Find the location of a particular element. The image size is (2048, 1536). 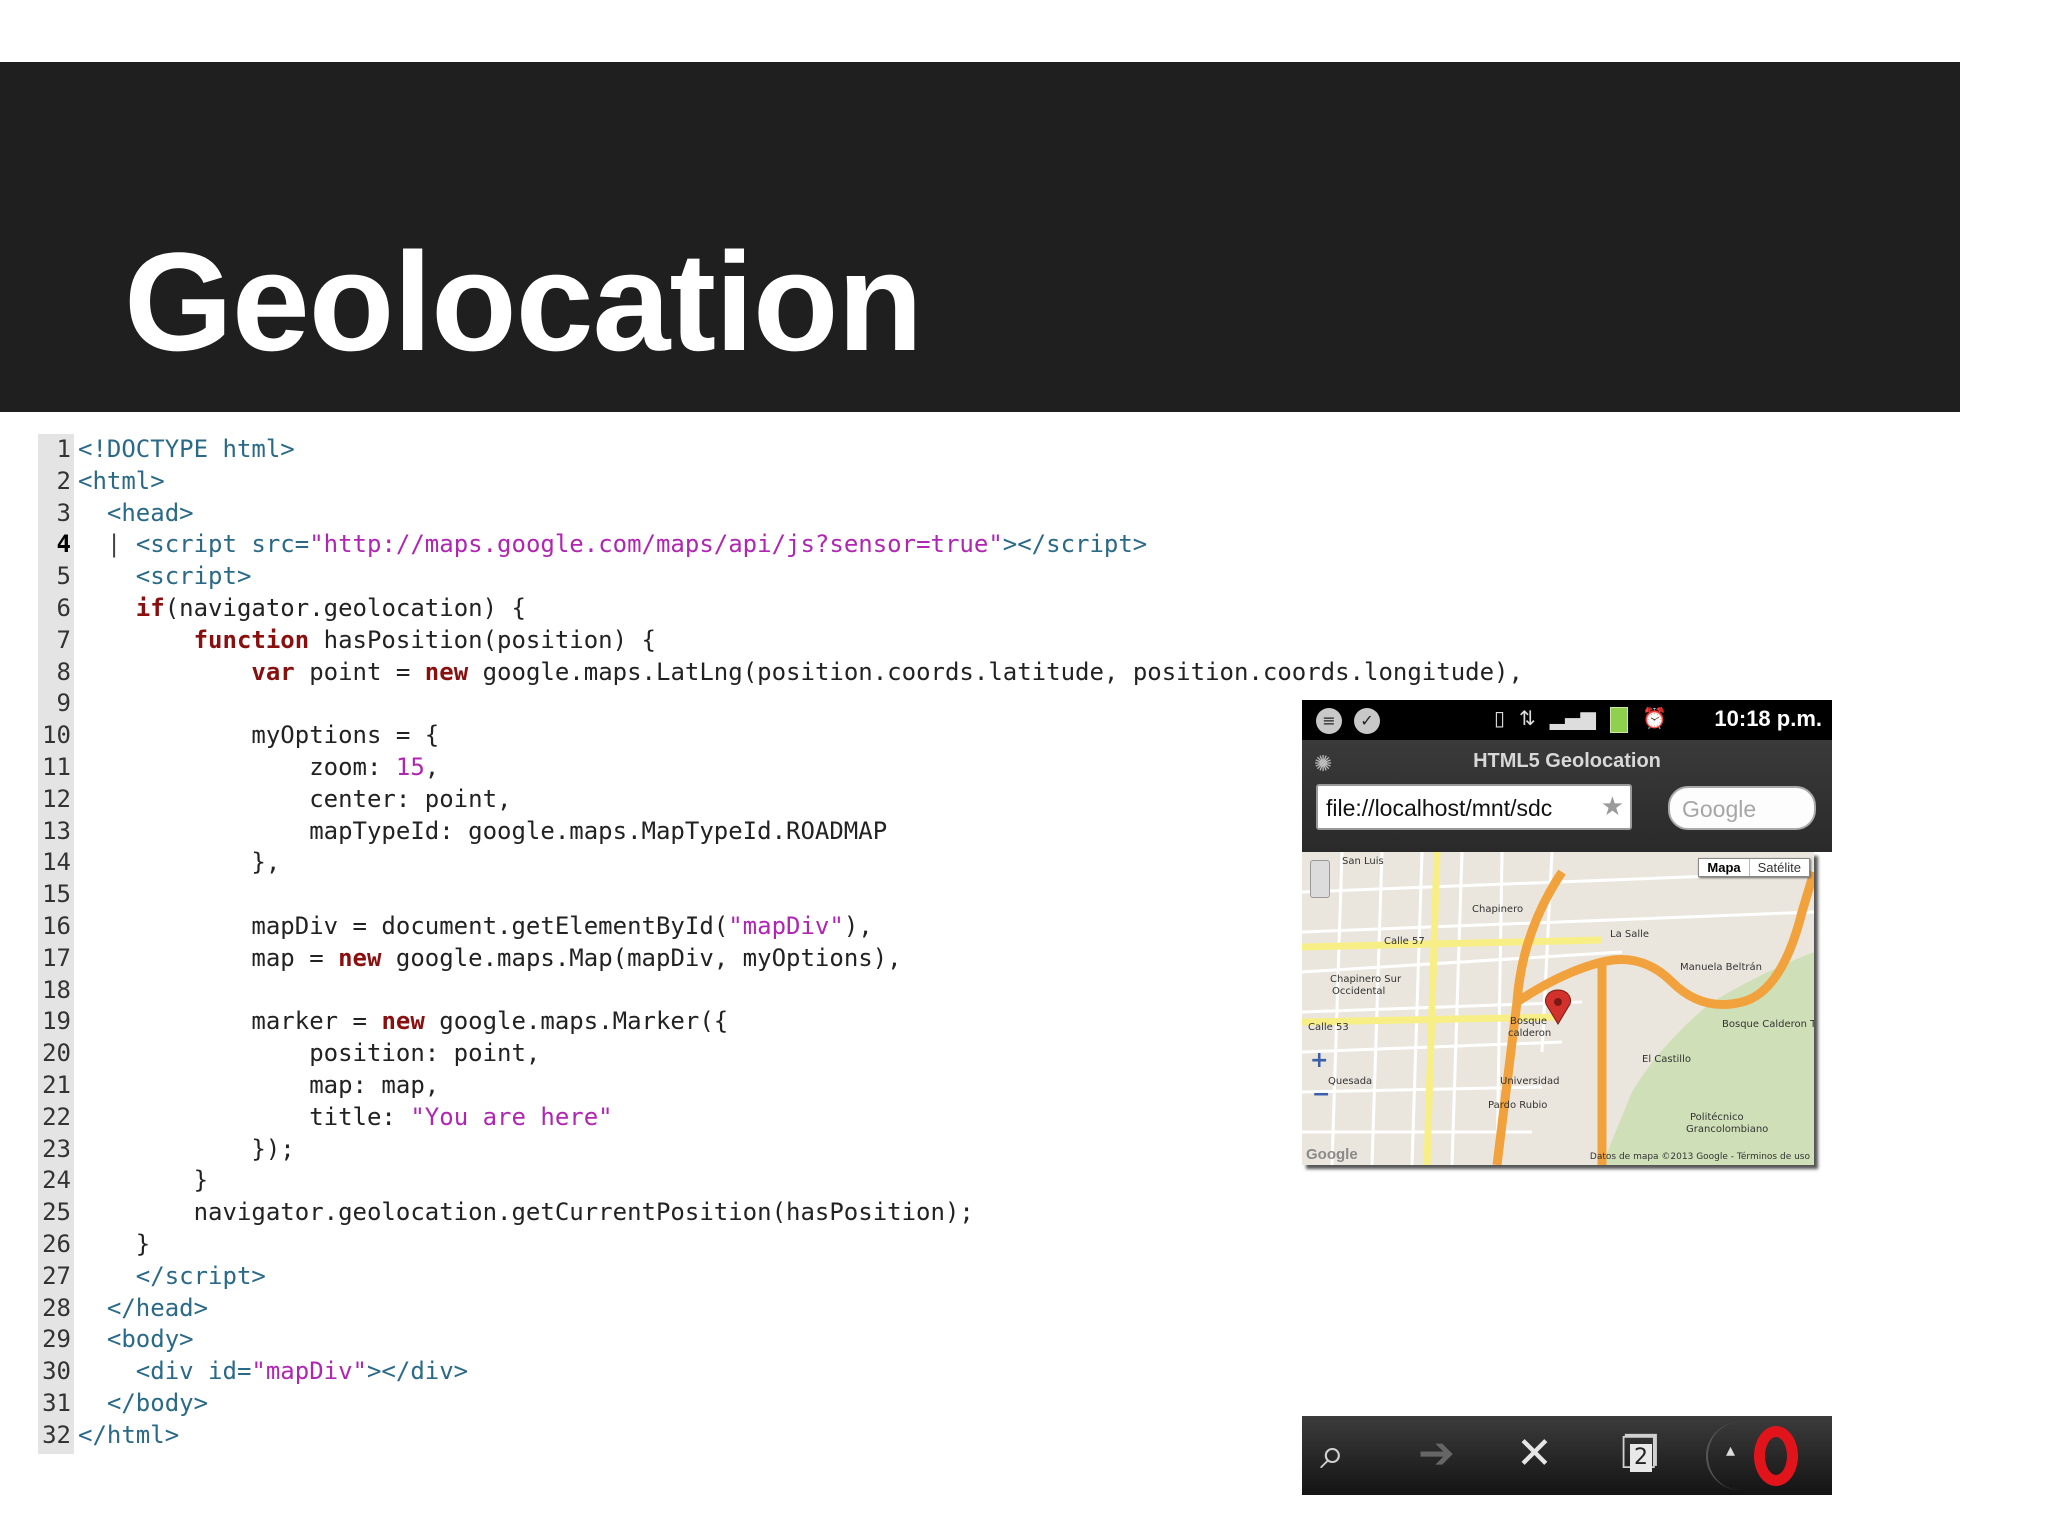

zoom-in-icon: + is located at coordinates (1319, 1060).